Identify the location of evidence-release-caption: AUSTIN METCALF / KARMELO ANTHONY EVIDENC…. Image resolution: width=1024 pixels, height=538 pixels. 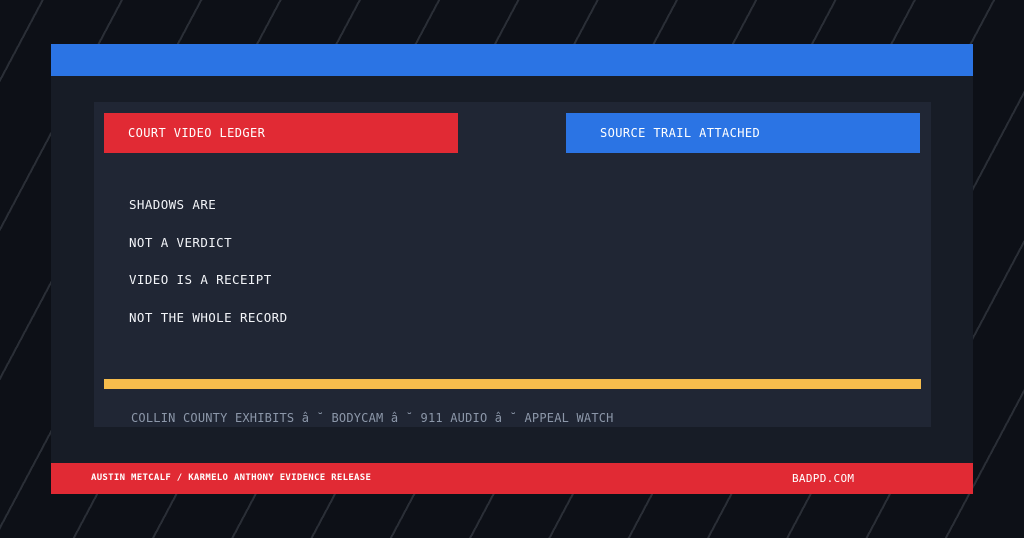
(231, 478).